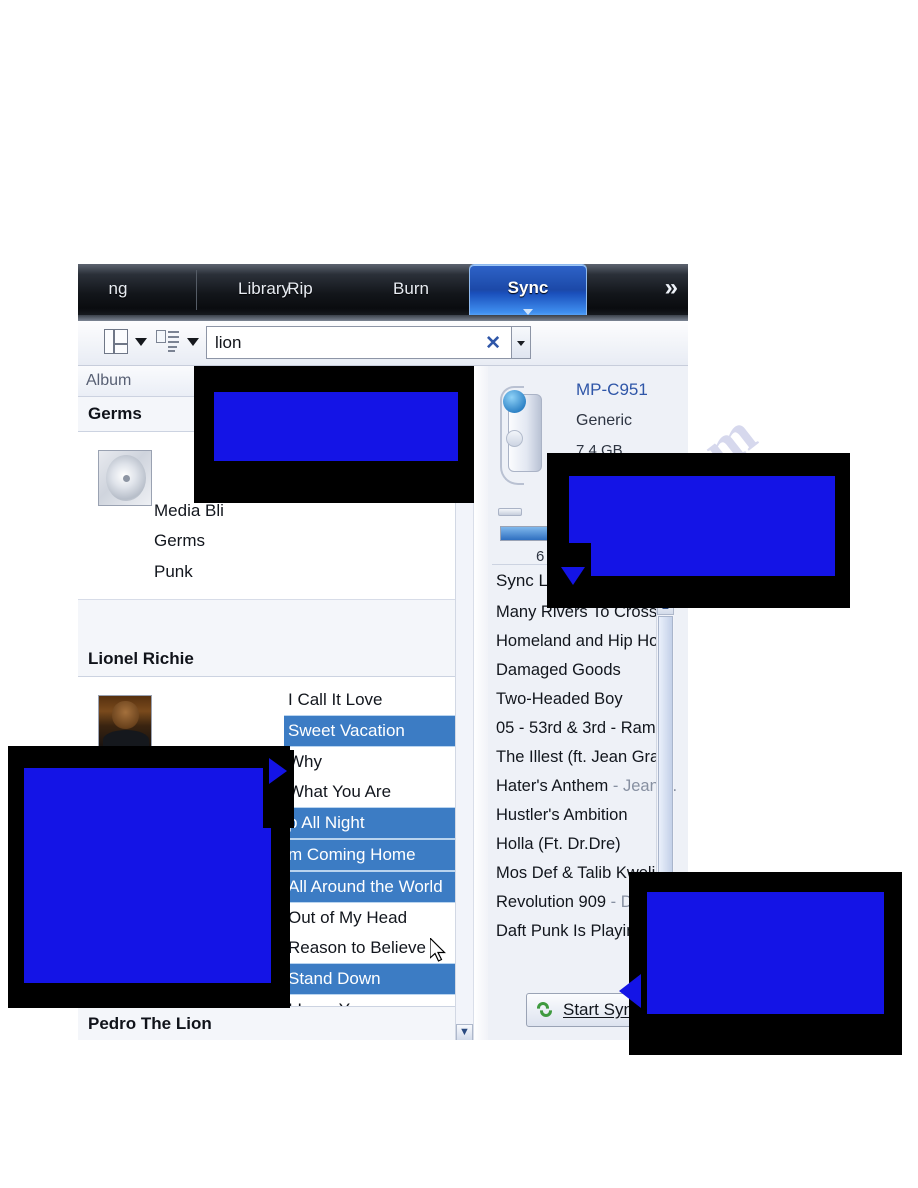  Describe the element at coordinates (125, 722) in the screenshot. I see `album-art-portrait-icon` at that location.